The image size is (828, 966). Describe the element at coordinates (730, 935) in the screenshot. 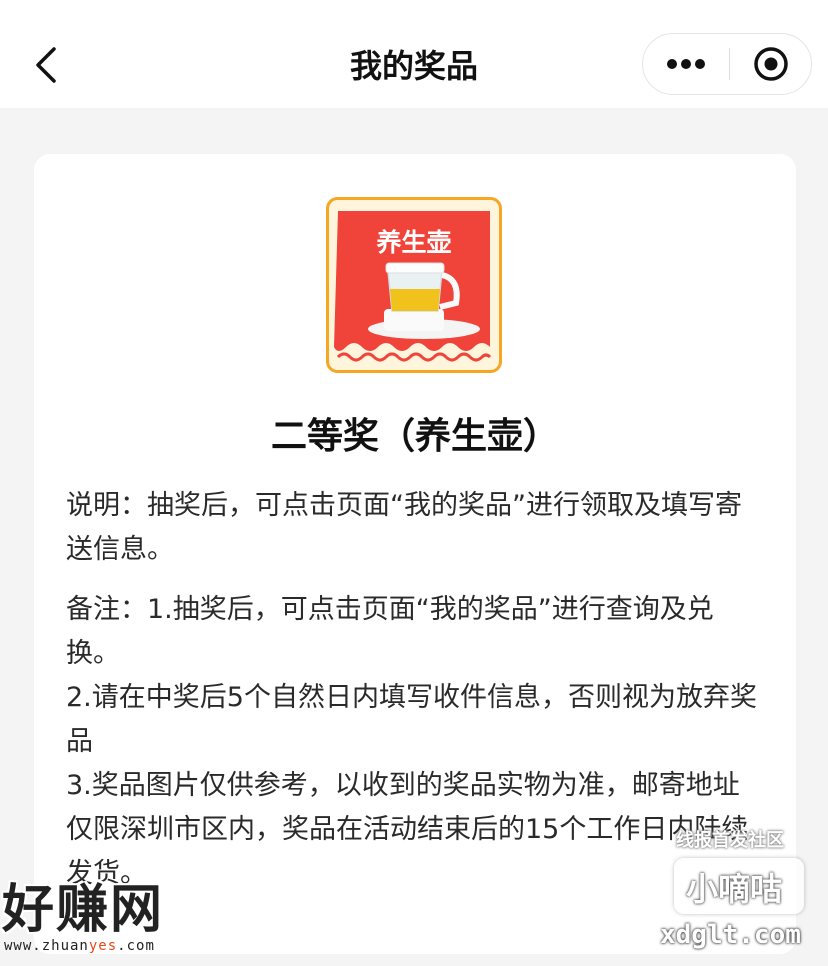

I see `watermark-right-url: xdglt.com` at that location.